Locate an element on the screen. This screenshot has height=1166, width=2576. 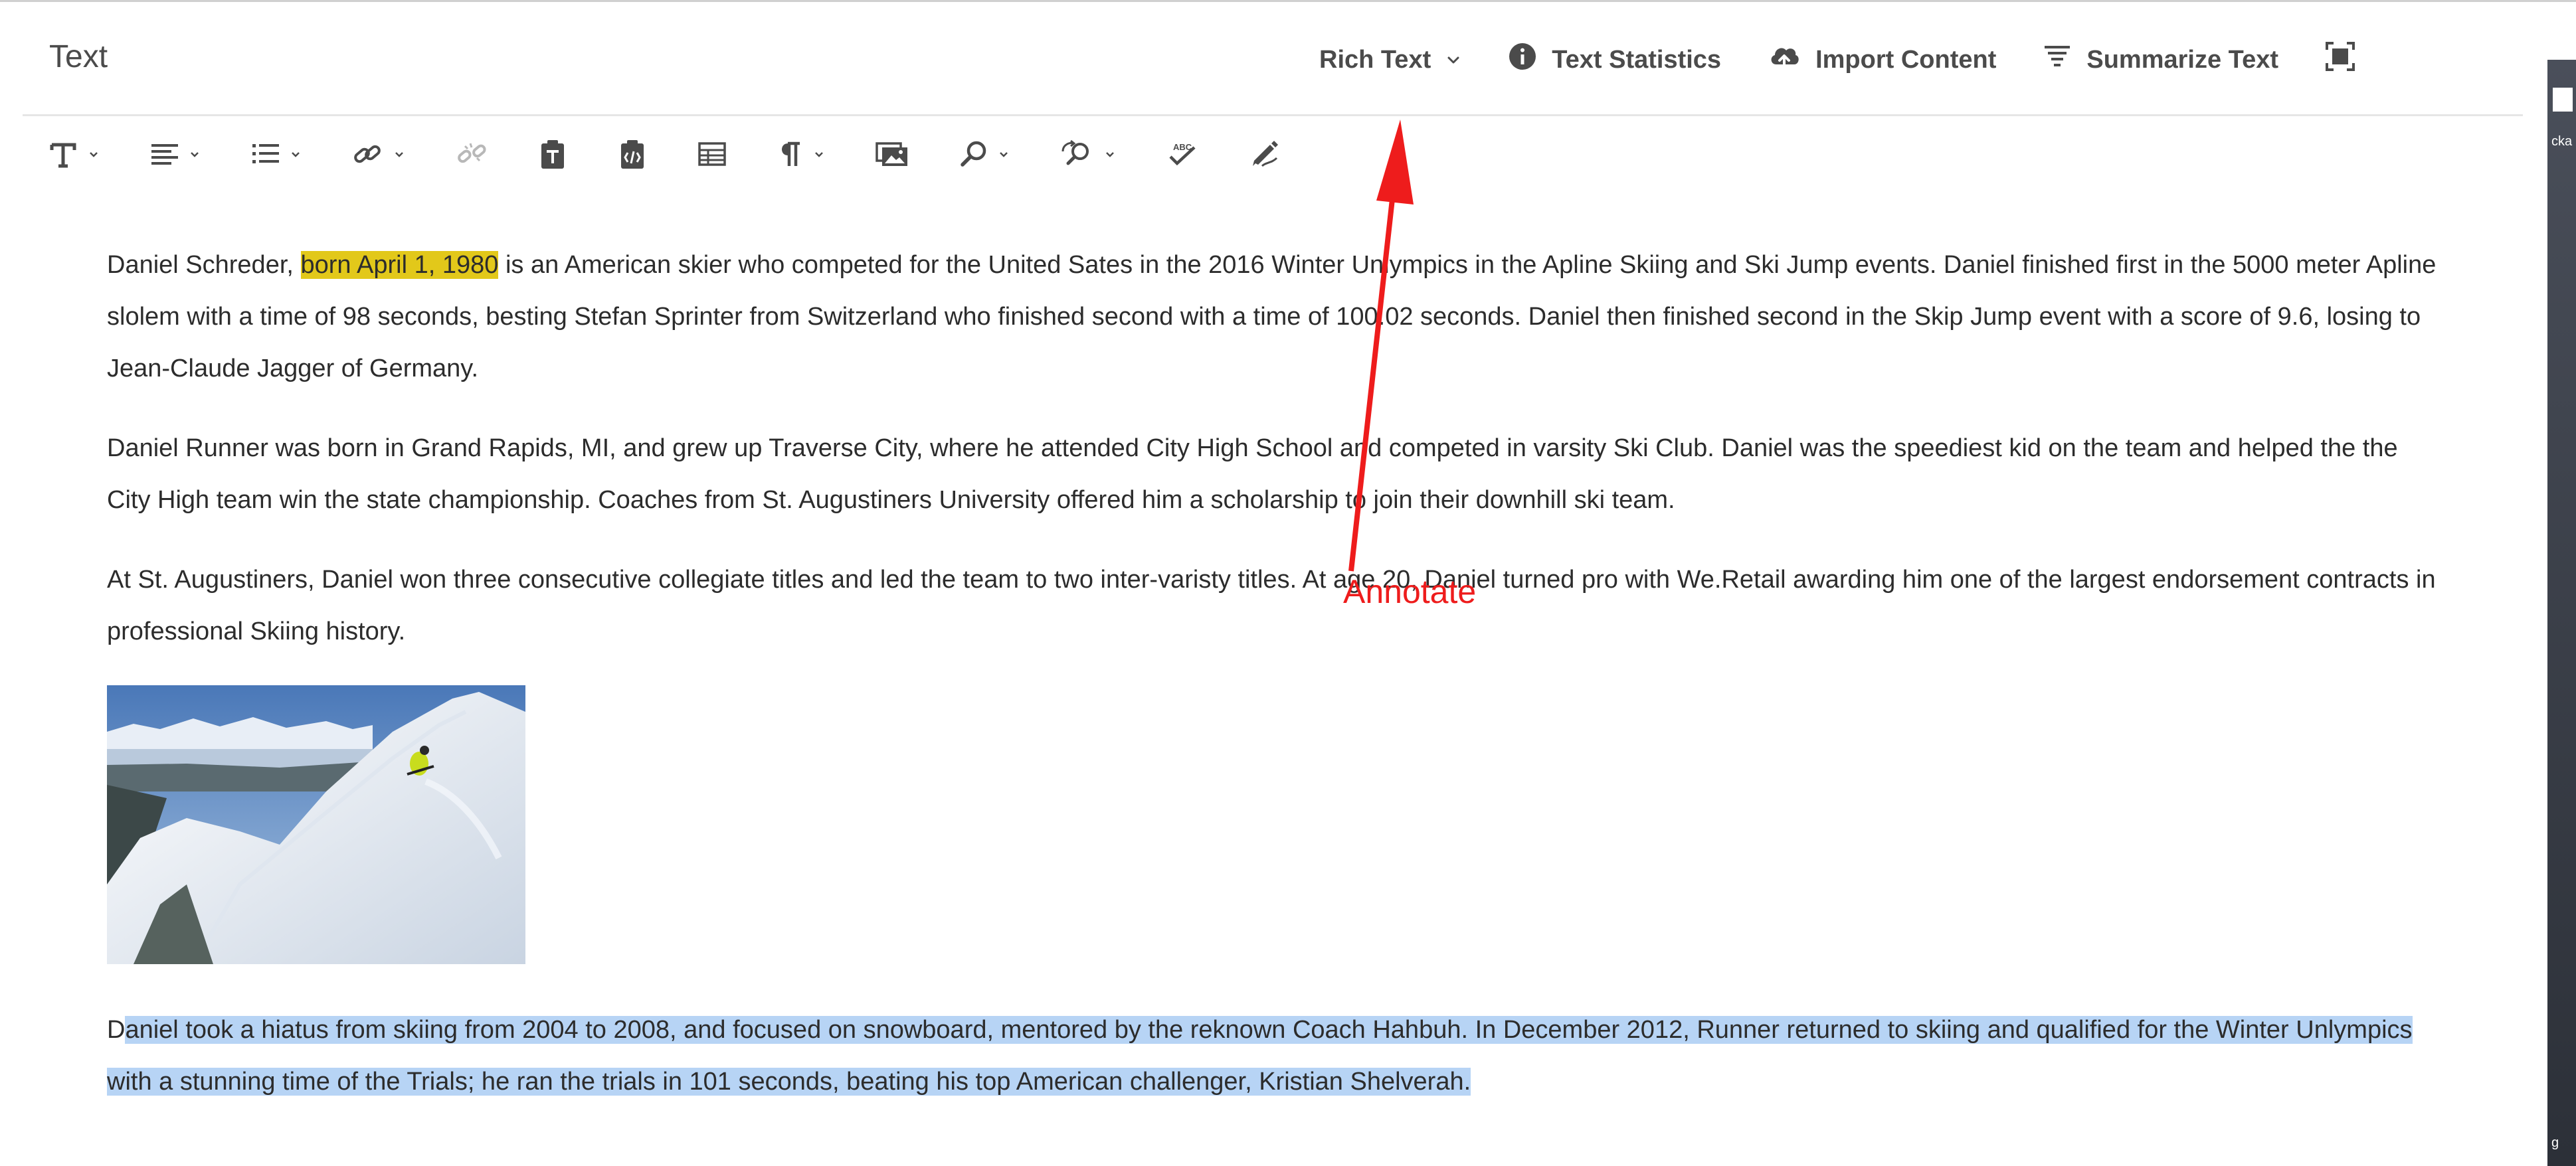
rich-text-mode-dropdown: Rich Text is located at coordinates (1390, 60).